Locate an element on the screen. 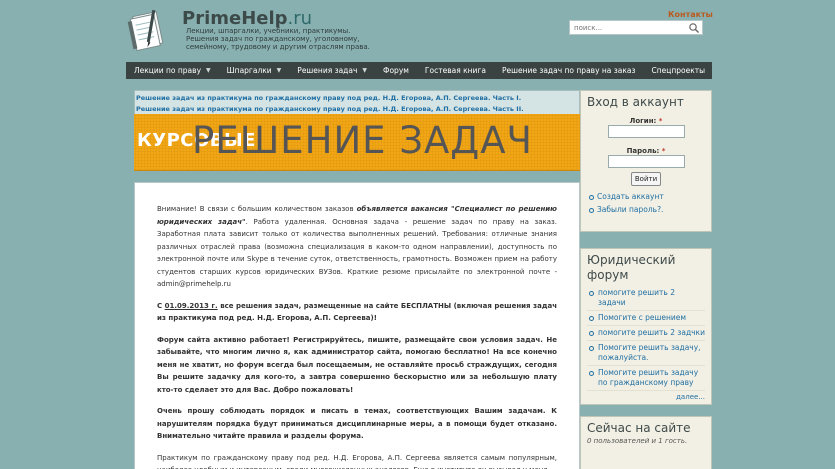 This screenshot has height=469, width=835. forum-topic-link: помогите решить 2 задачи is located at coordinates (646, 298).